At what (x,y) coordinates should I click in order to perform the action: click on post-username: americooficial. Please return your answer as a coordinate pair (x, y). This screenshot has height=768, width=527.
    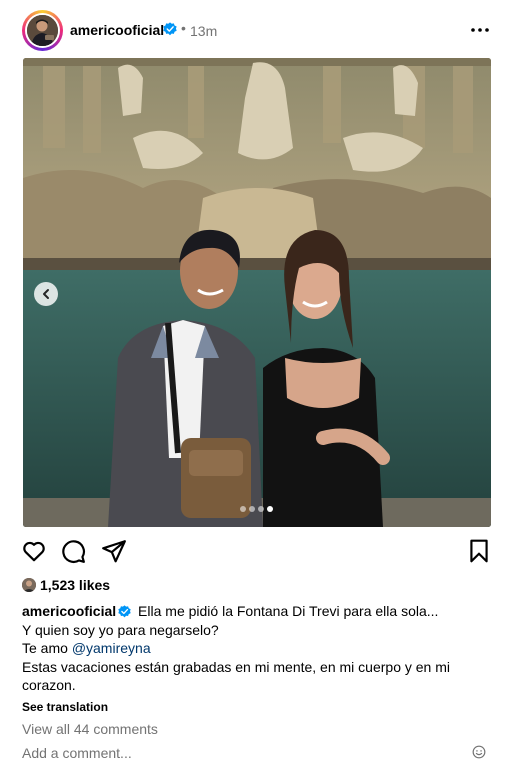
    Looking at the image, I should click on (117, 30).